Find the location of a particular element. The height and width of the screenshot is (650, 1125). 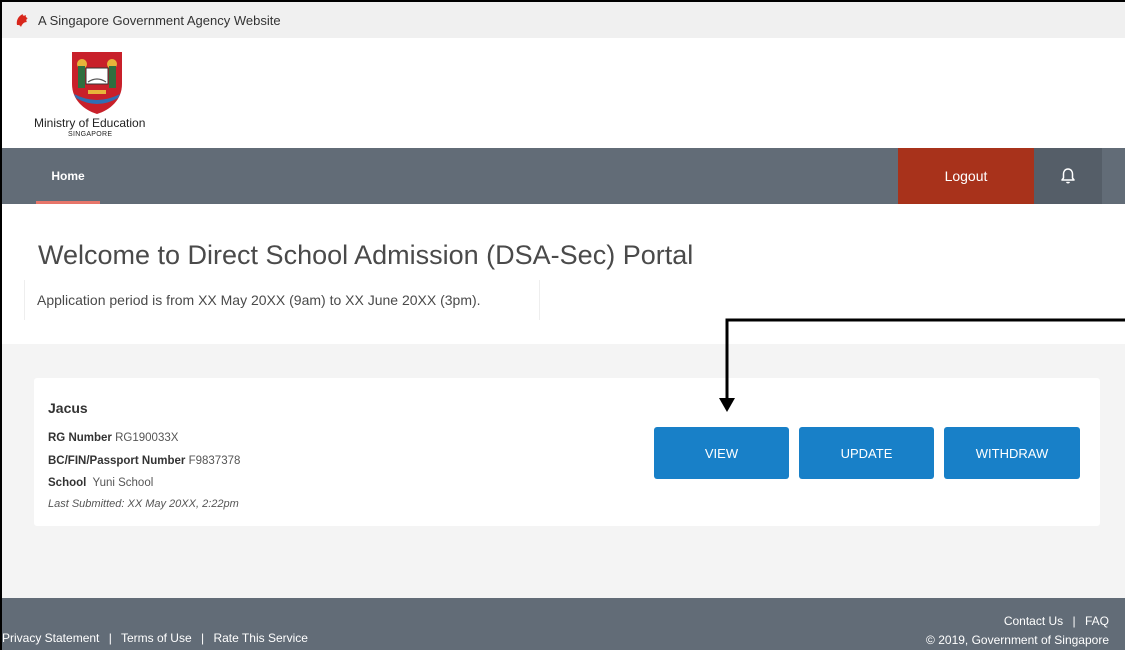

faq-link: FAQ is located at coordinates (1097, 621).